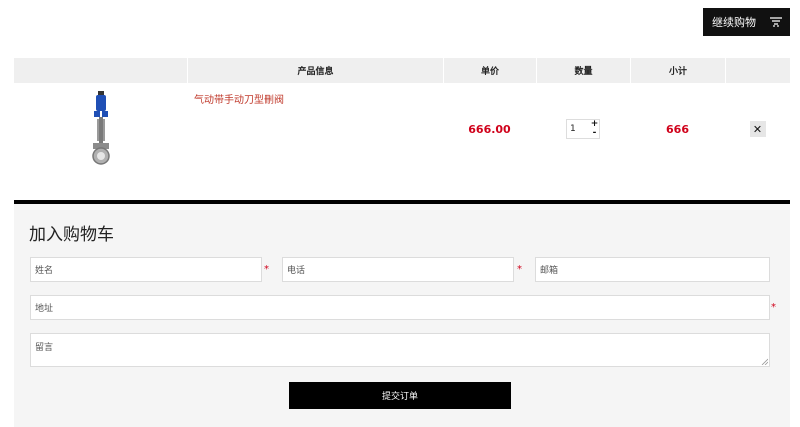  Describe the element at coordinates (315, 70) in the screenshot. I see `header-product-info: 产品信息` at that location.